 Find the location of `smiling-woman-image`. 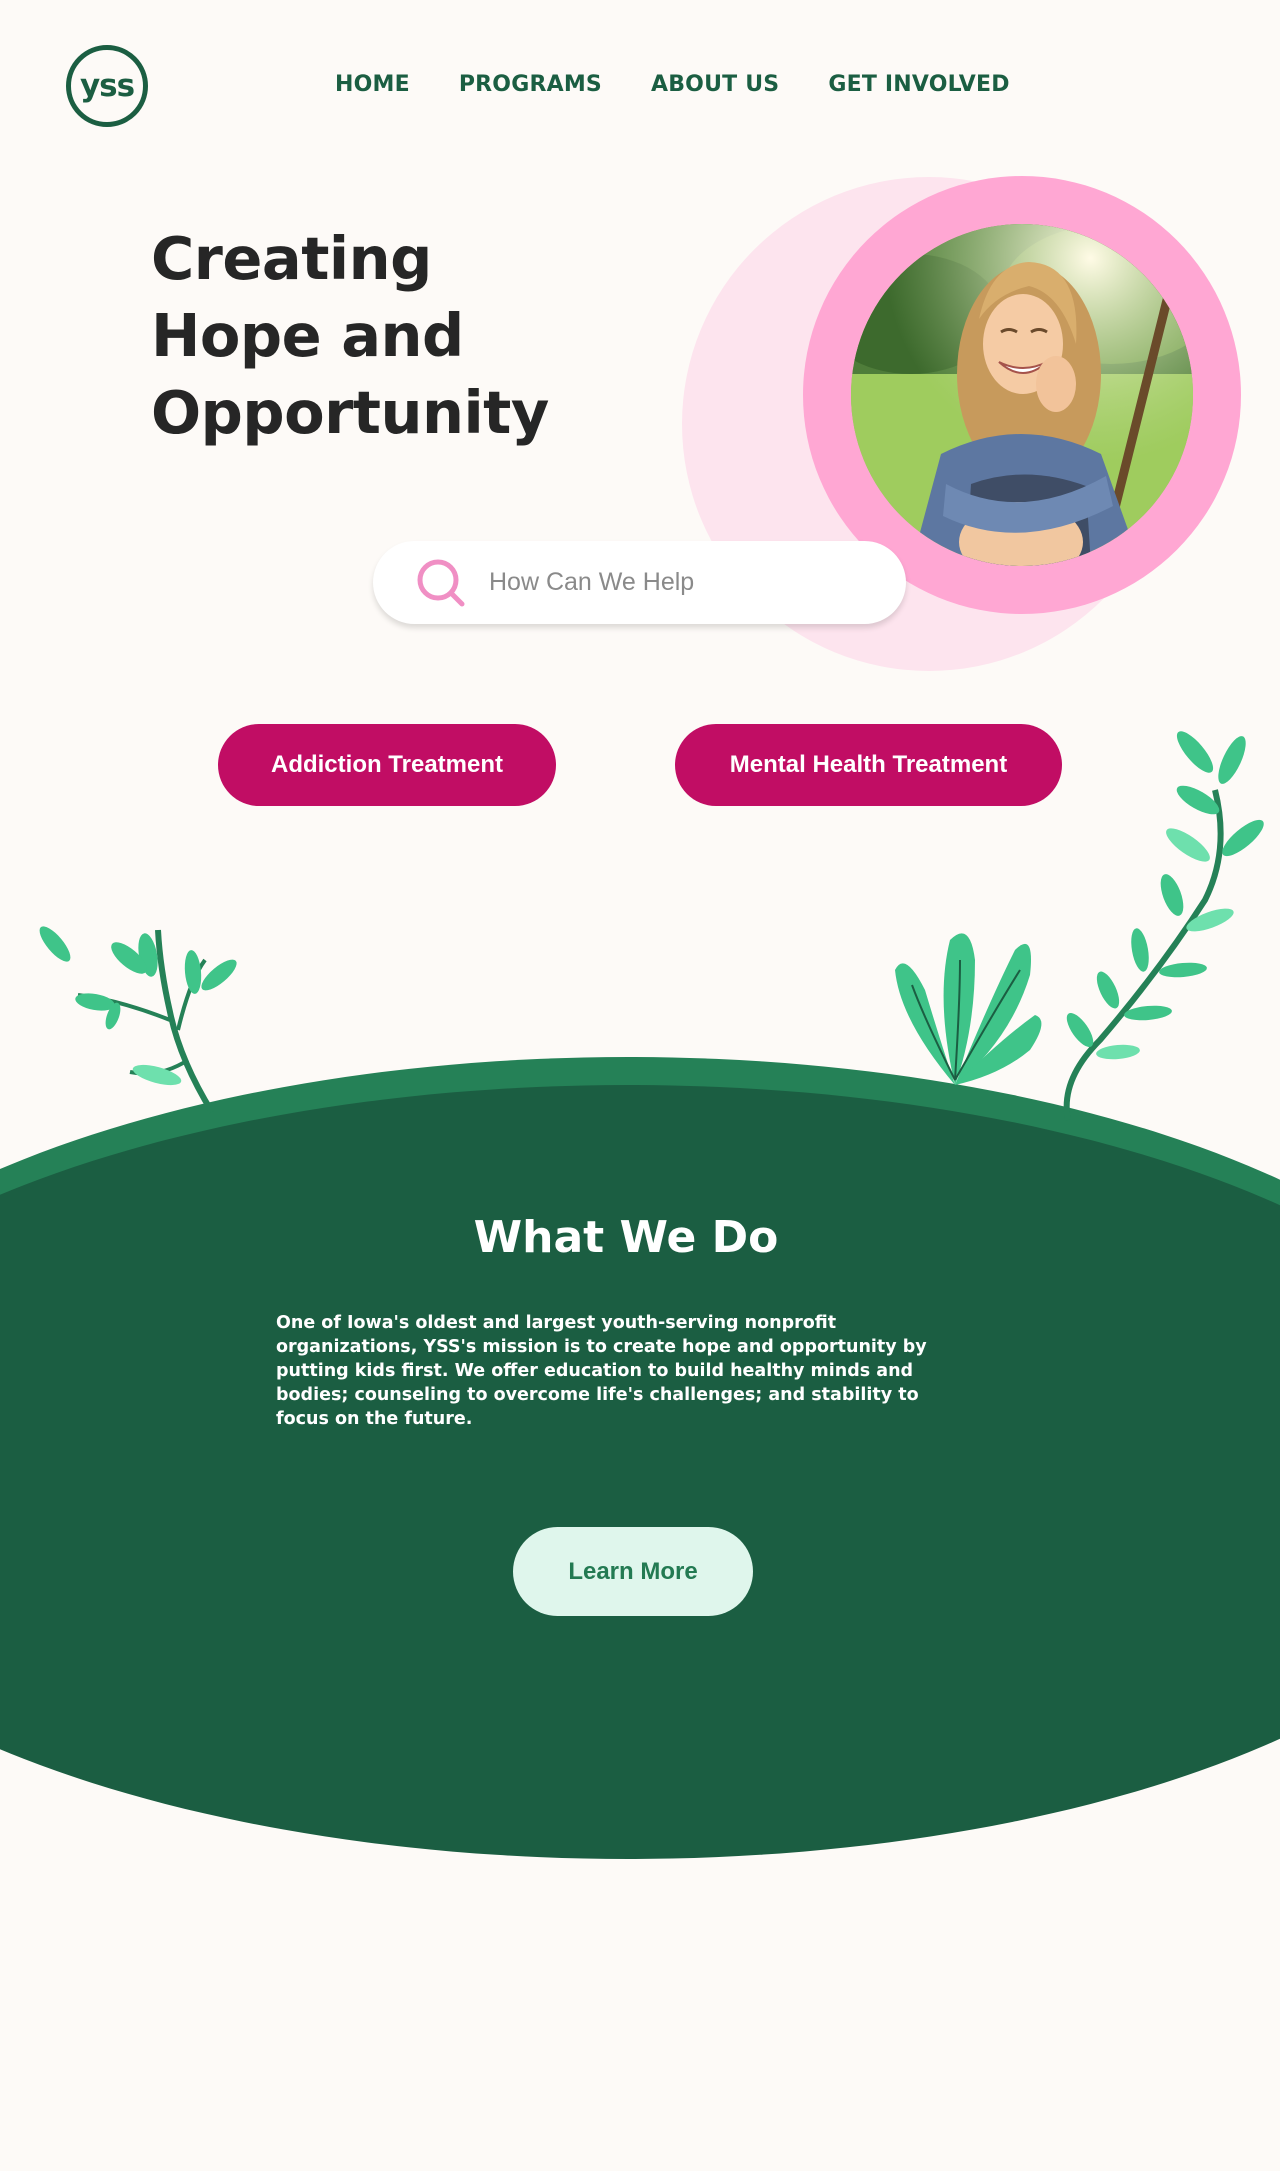

smiling-woman-image is located at coordinates (1022, 395).